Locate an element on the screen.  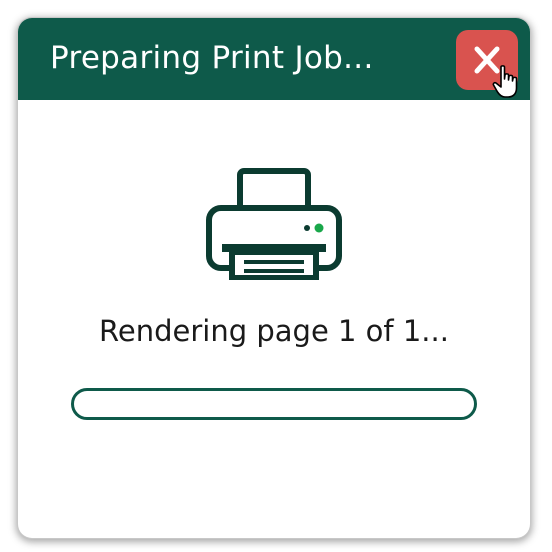
printer-icon is located at coordinates (274, 224).